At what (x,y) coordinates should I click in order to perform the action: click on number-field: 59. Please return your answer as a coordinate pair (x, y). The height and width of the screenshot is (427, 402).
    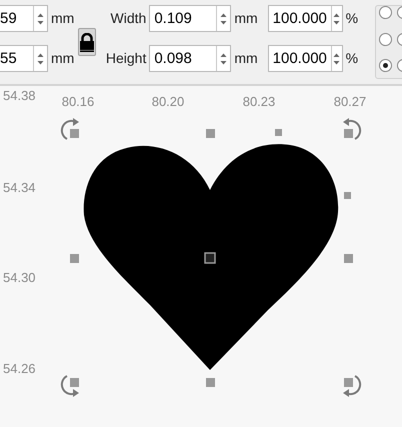
    Looking at the image, I should click on (24, 18).